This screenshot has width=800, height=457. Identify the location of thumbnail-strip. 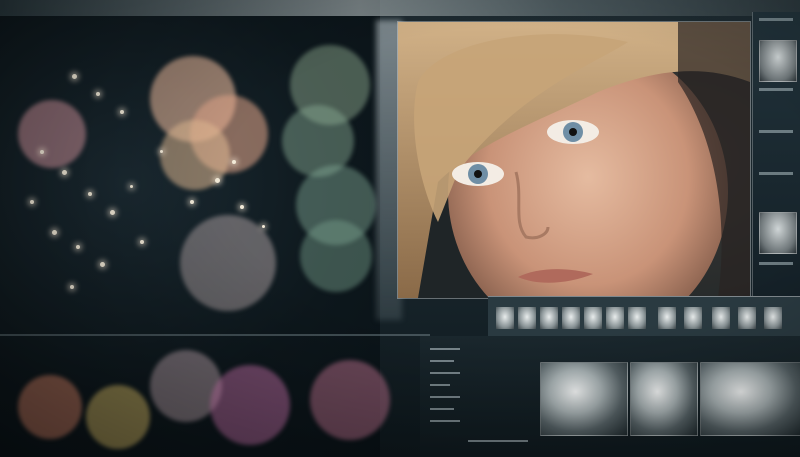
(644, 316).